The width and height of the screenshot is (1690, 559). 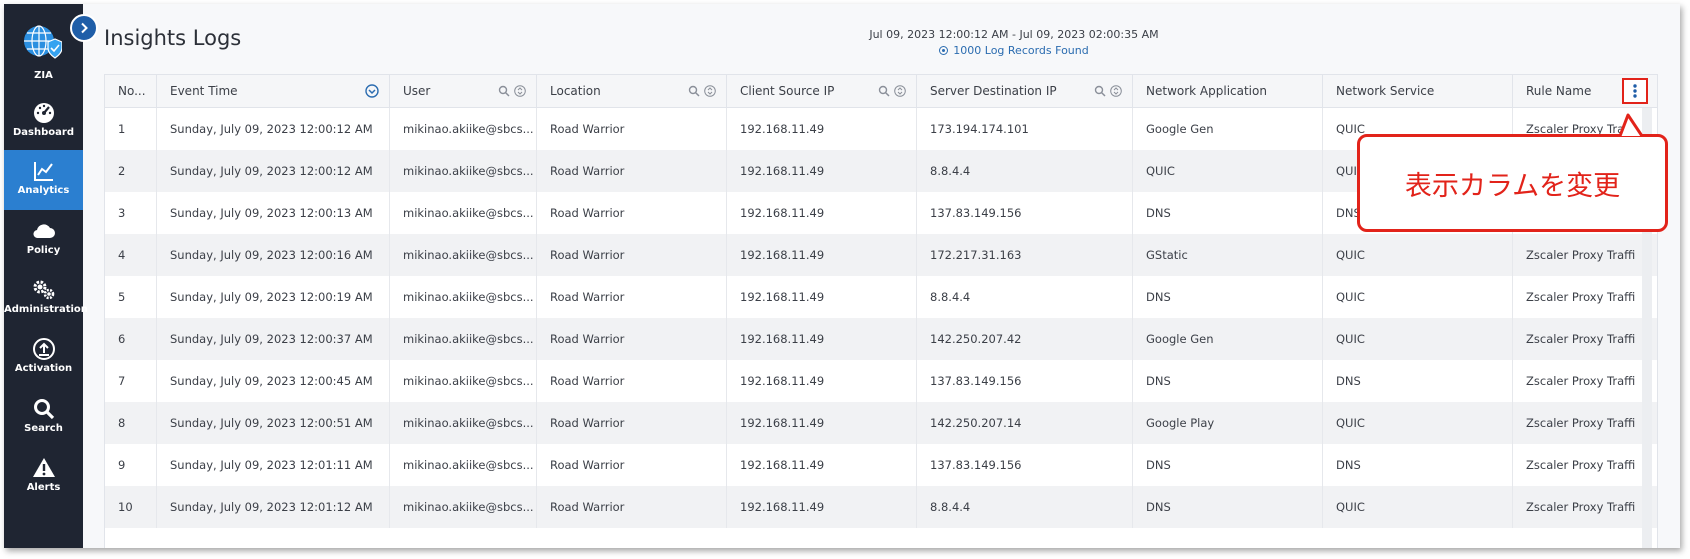 What do you see at coordinates (1418, 91) in the screenshot?
I see `column-header-network-service: Network Service` at bounding box center [1418, 91].